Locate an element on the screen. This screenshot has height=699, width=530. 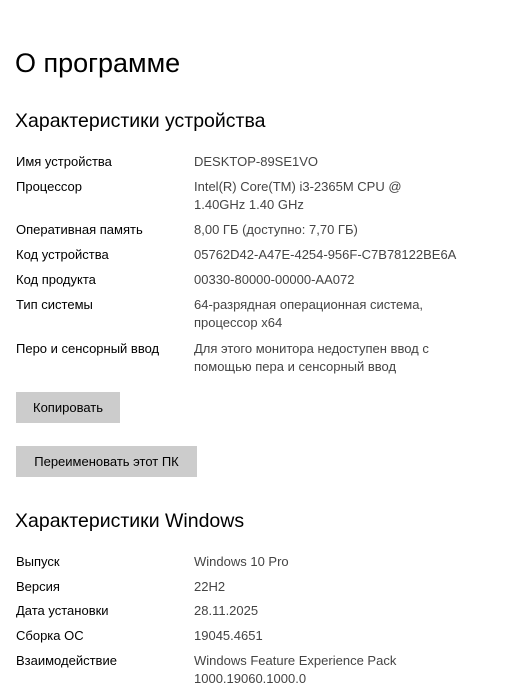
spec-value: Windows 10 Pro is located at coordinates (344, 562).